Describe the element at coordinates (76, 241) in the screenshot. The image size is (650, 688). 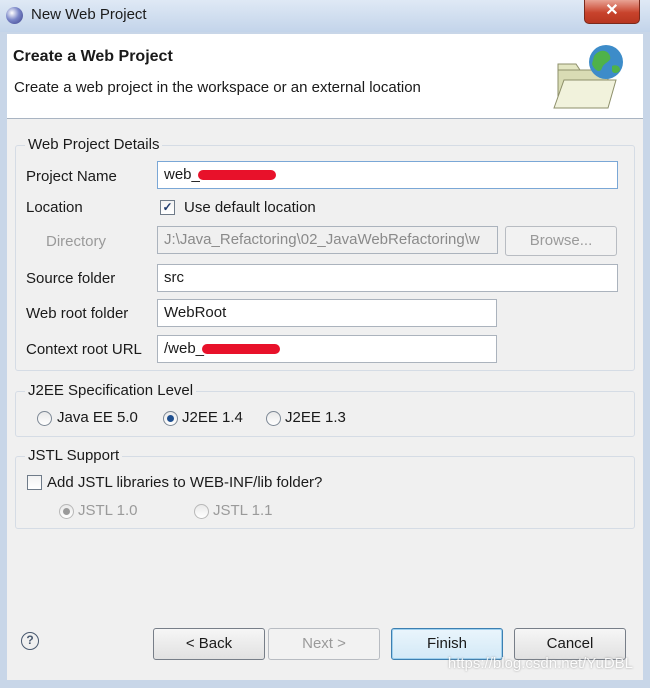
I see `directory-label: Directory` at that location.